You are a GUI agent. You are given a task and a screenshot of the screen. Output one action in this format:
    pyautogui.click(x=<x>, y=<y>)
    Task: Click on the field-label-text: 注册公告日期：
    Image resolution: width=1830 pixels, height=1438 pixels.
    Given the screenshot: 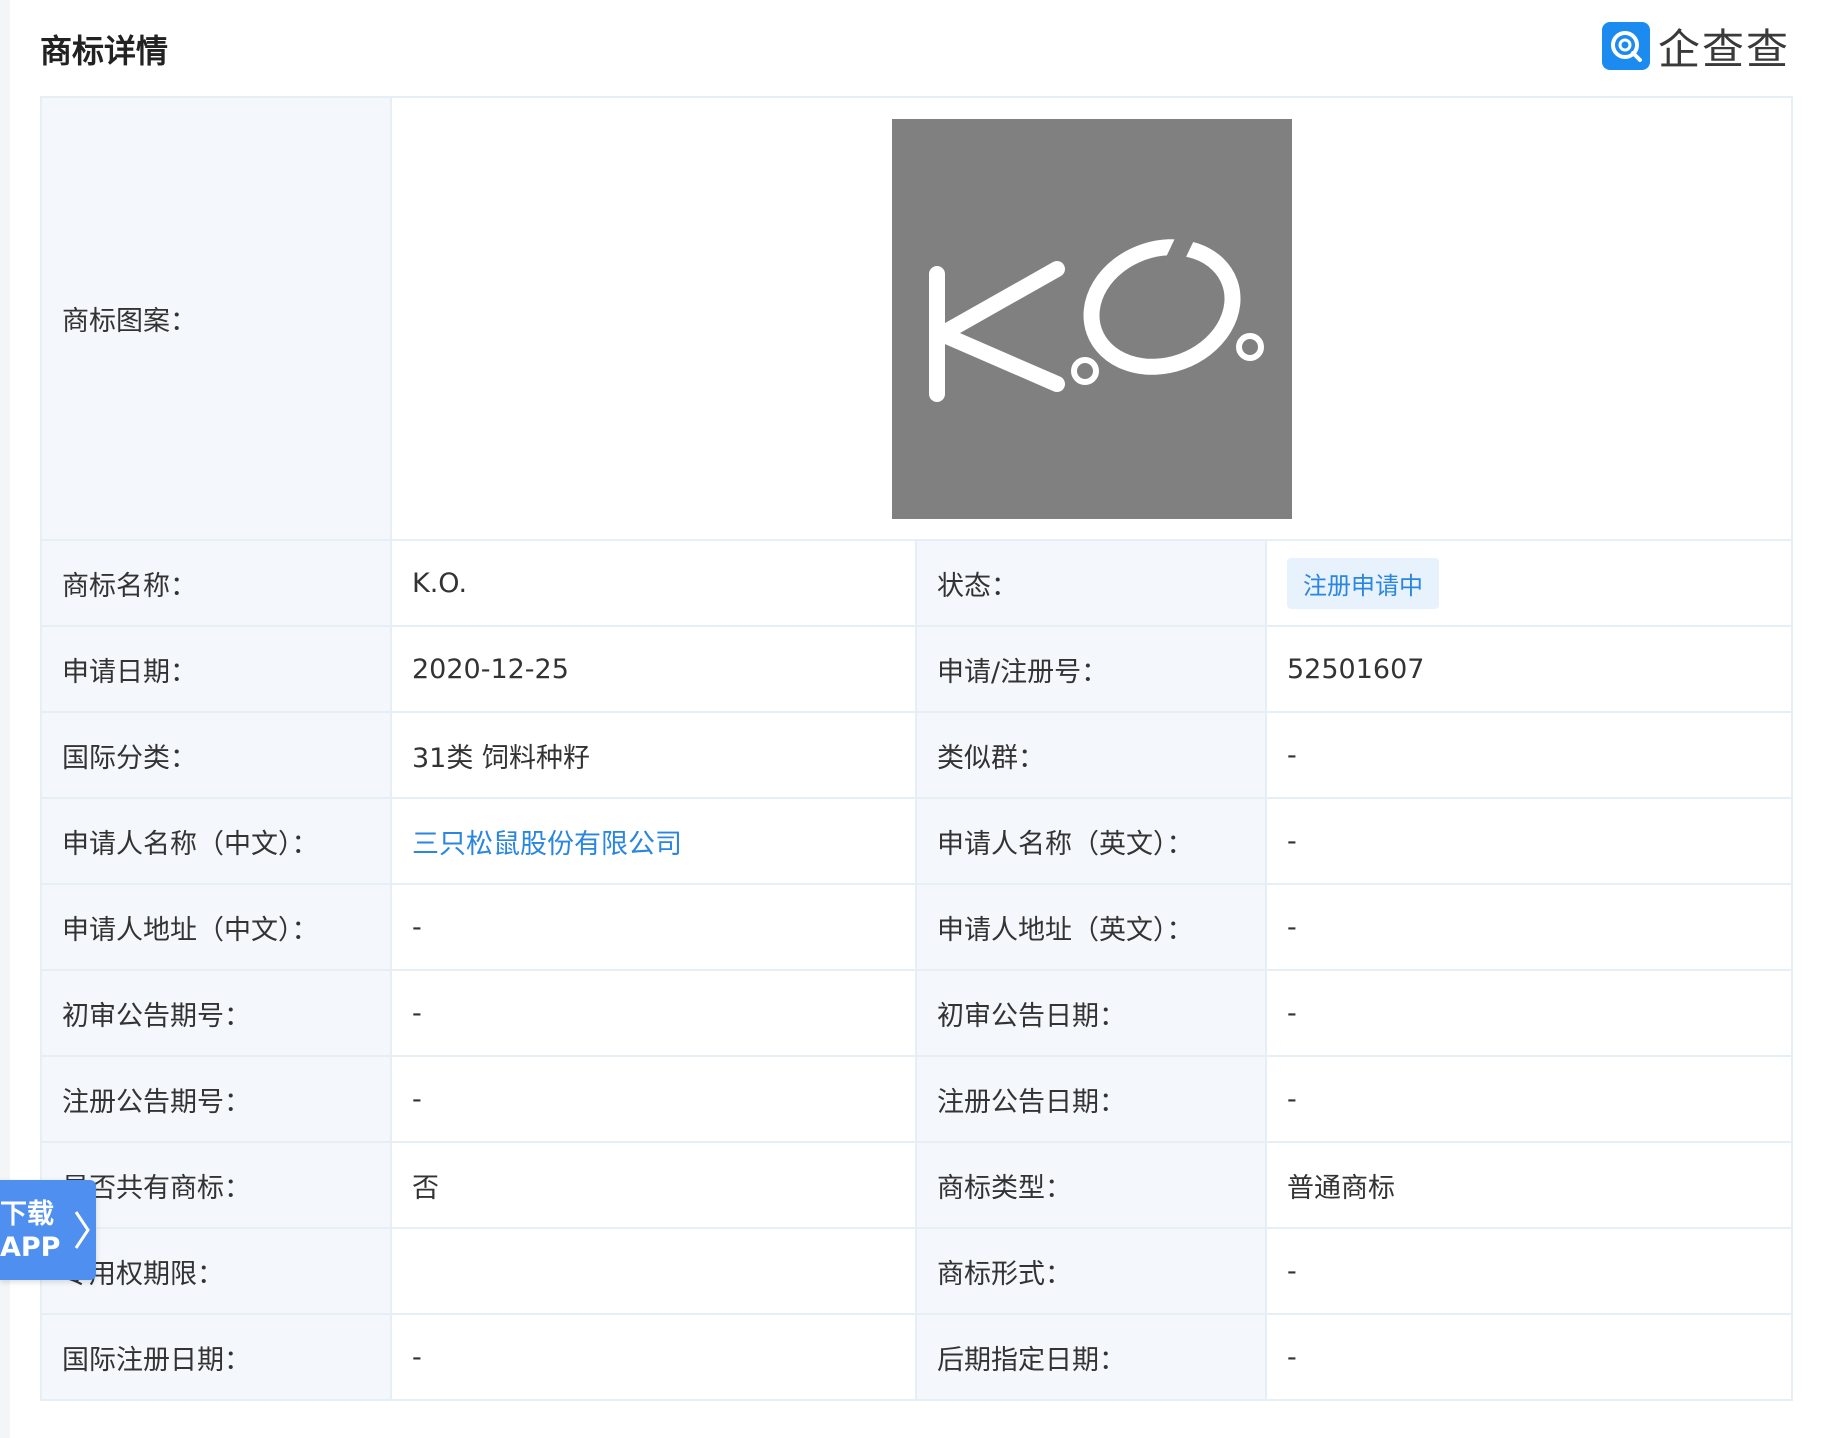 What is the action you would take?
    pyautogui.click(x=1031, y=1102)
    